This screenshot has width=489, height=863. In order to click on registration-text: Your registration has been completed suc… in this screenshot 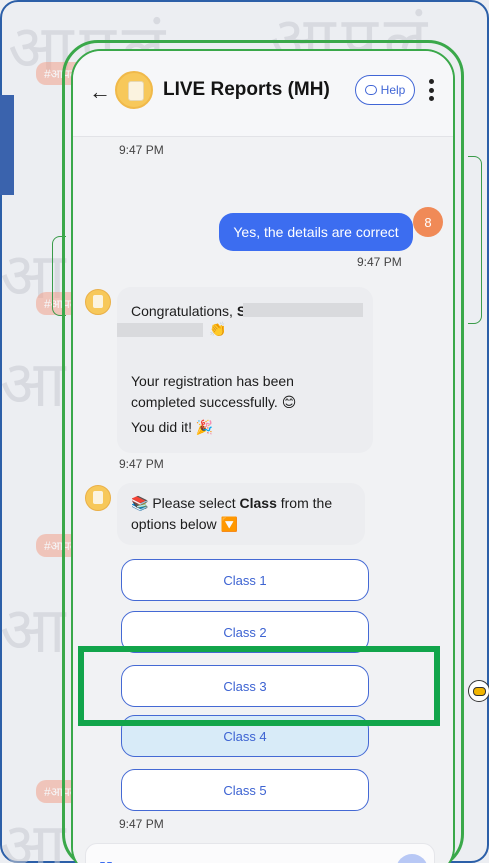, I will do `click(214, 391)`.